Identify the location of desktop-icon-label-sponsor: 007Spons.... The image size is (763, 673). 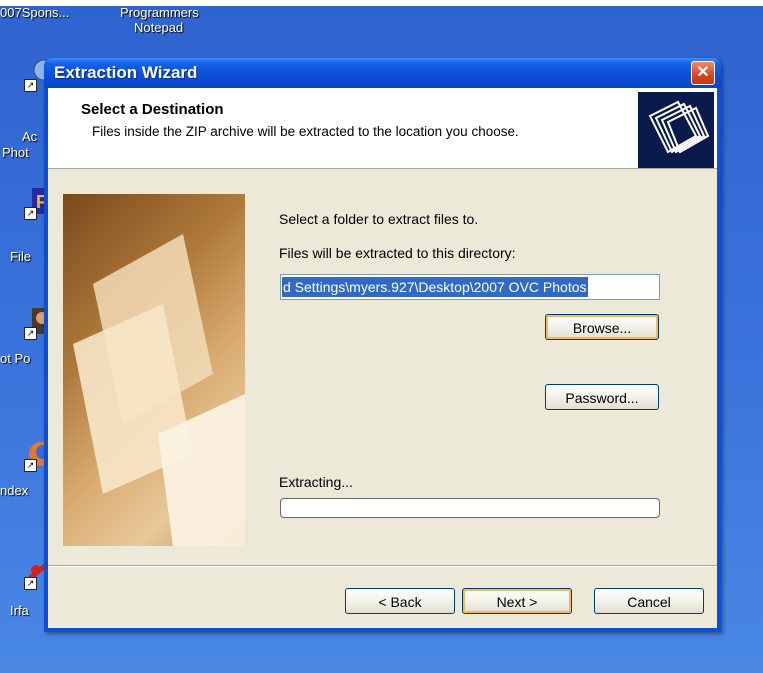
(34, 13).